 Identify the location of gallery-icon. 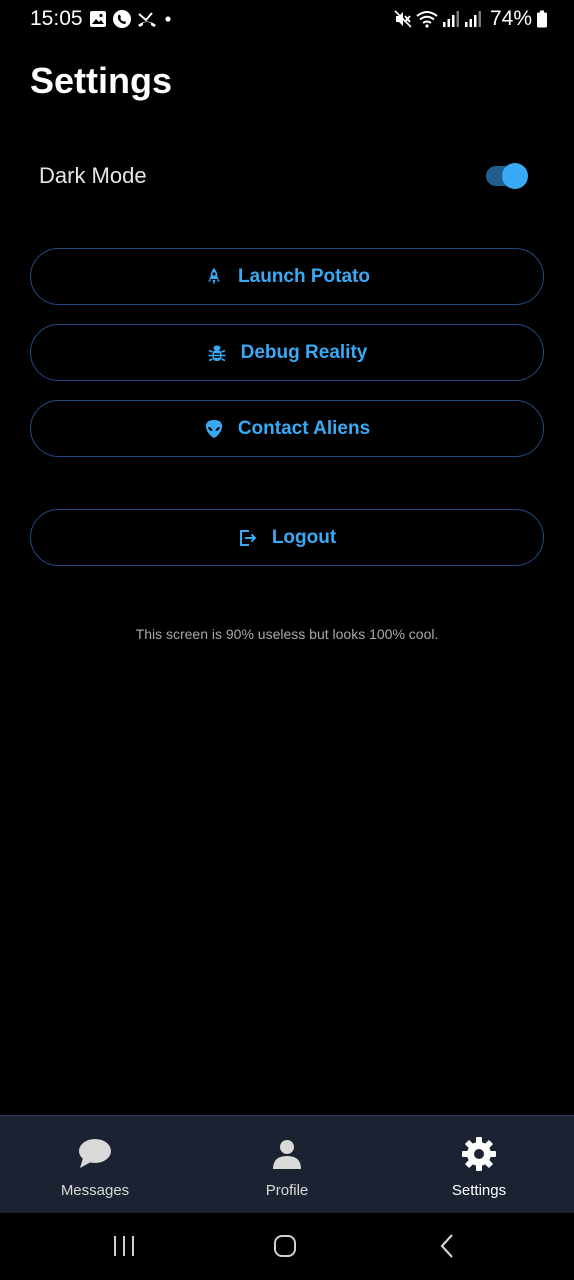
(98, 19).